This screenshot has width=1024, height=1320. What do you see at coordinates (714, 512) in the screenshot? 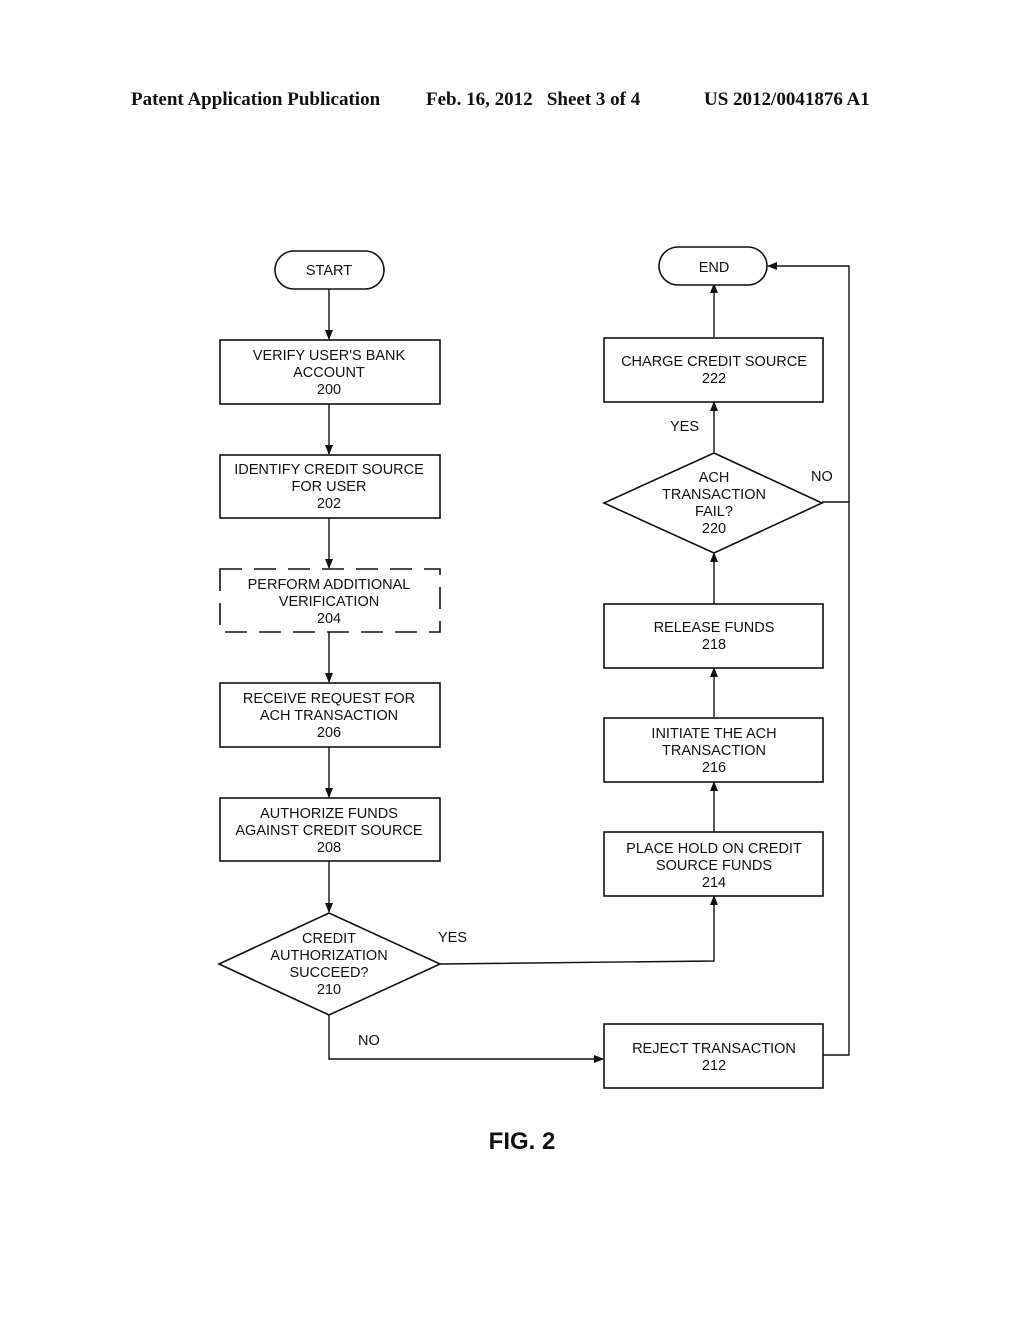
I see `n220-label-line: FAIL?` at bounding box center [714, 512].